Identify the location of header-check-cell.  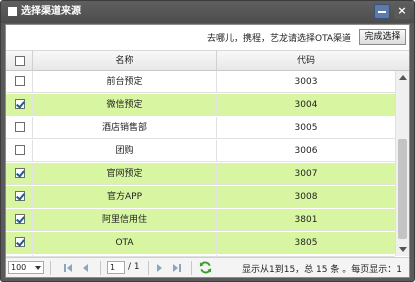
(19, 61).